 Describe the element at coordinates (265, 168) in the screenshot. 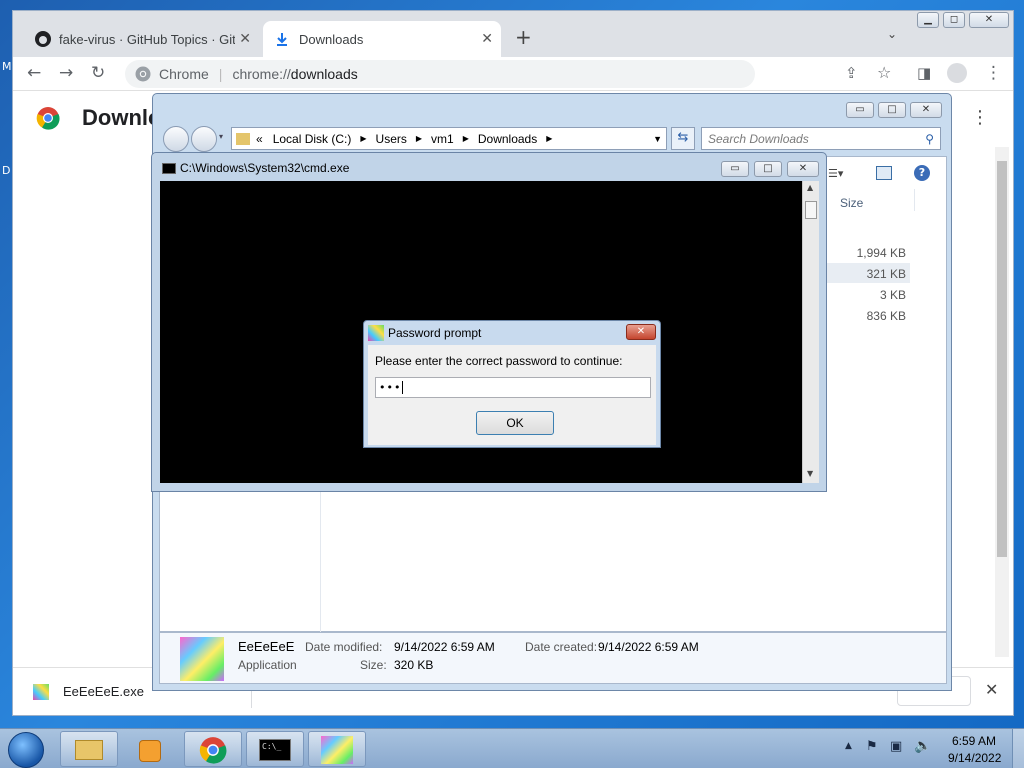

I see `window-title: C:\Windows\System32\cmd.exe` at that location.